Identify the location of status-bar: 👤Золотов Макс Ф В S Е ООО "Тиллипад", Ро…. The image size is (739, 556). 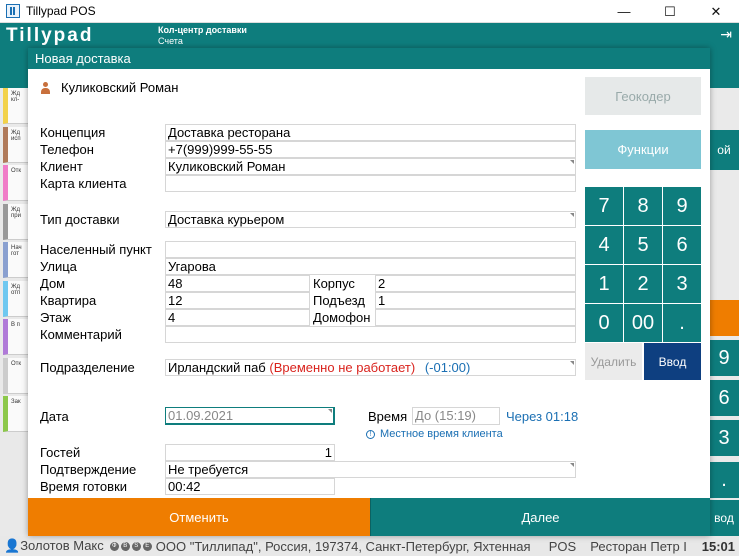
(369, 546).